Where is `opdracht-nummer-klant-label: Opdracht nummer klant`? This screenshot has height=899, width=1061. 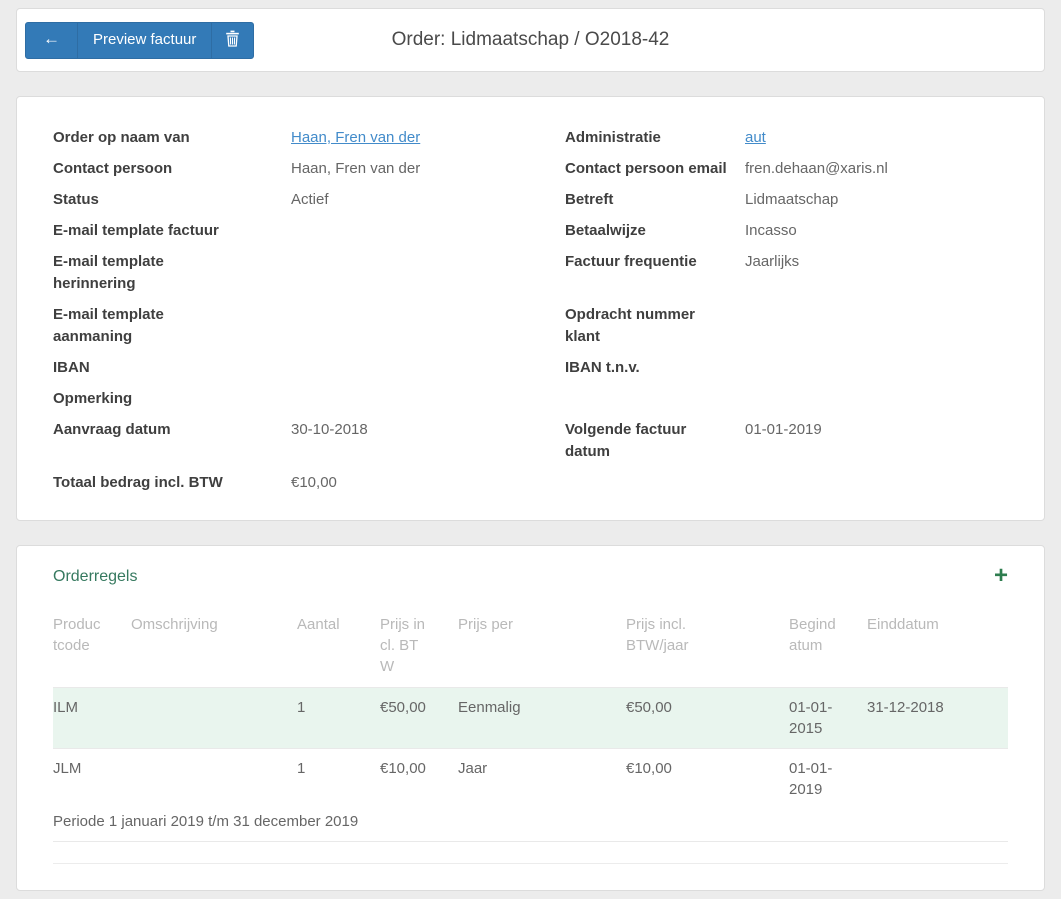
opdracht-nummer-klant-label: Opdracht nummer klant is located at coordinates (655, 326).